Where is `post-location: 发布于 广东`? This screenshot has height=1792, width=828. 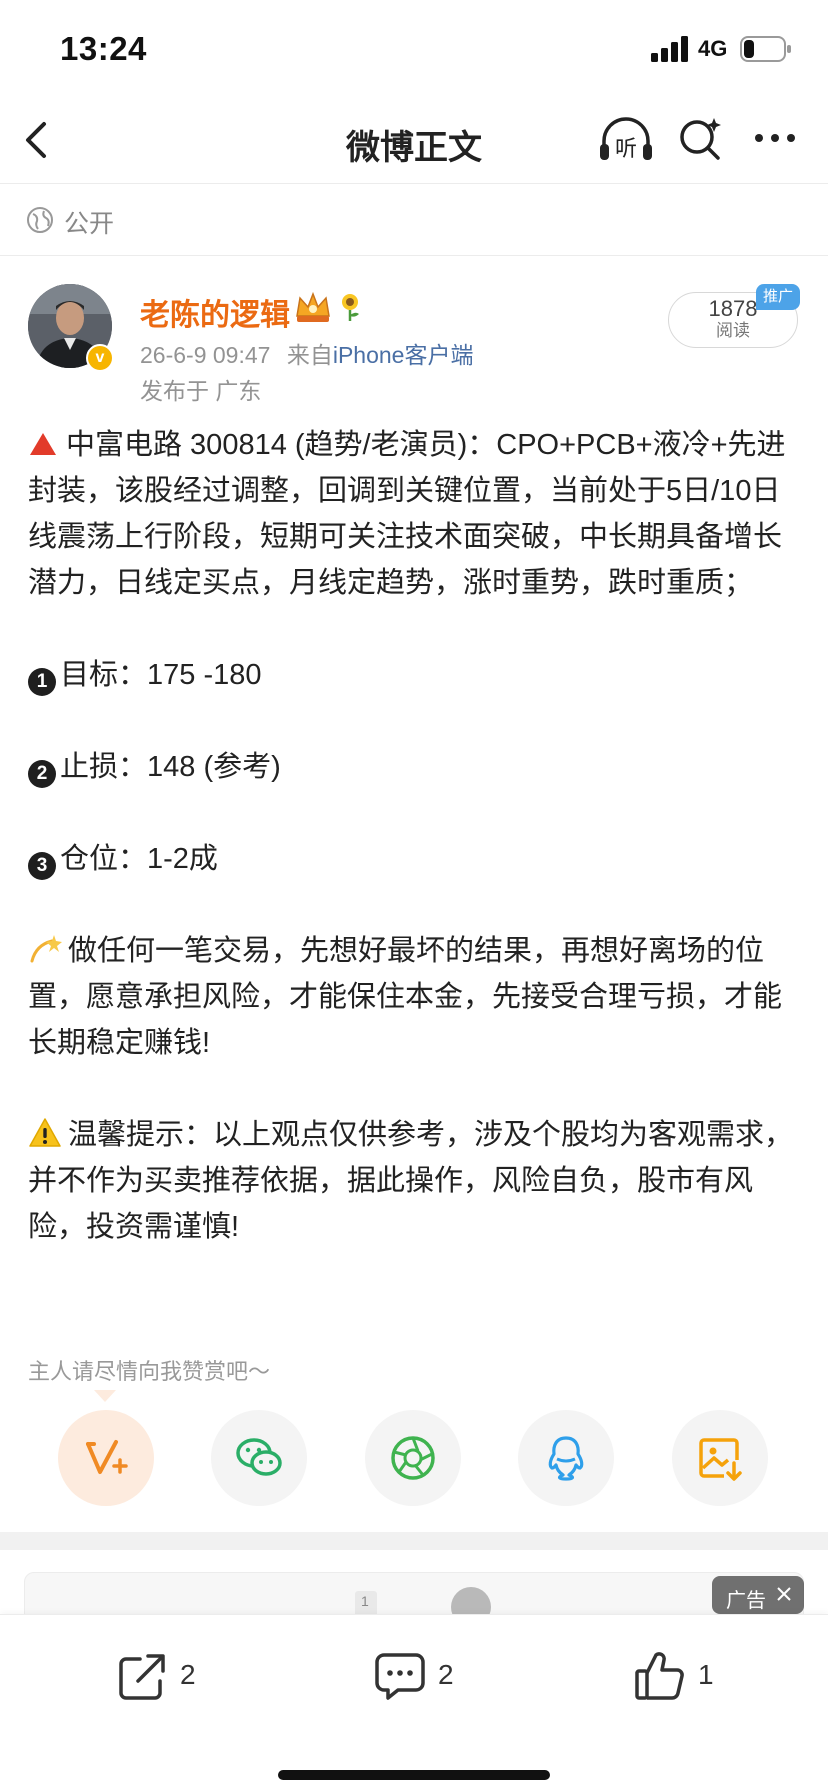
post-location: 发布于 广东 is located at coordinates (201, 391).